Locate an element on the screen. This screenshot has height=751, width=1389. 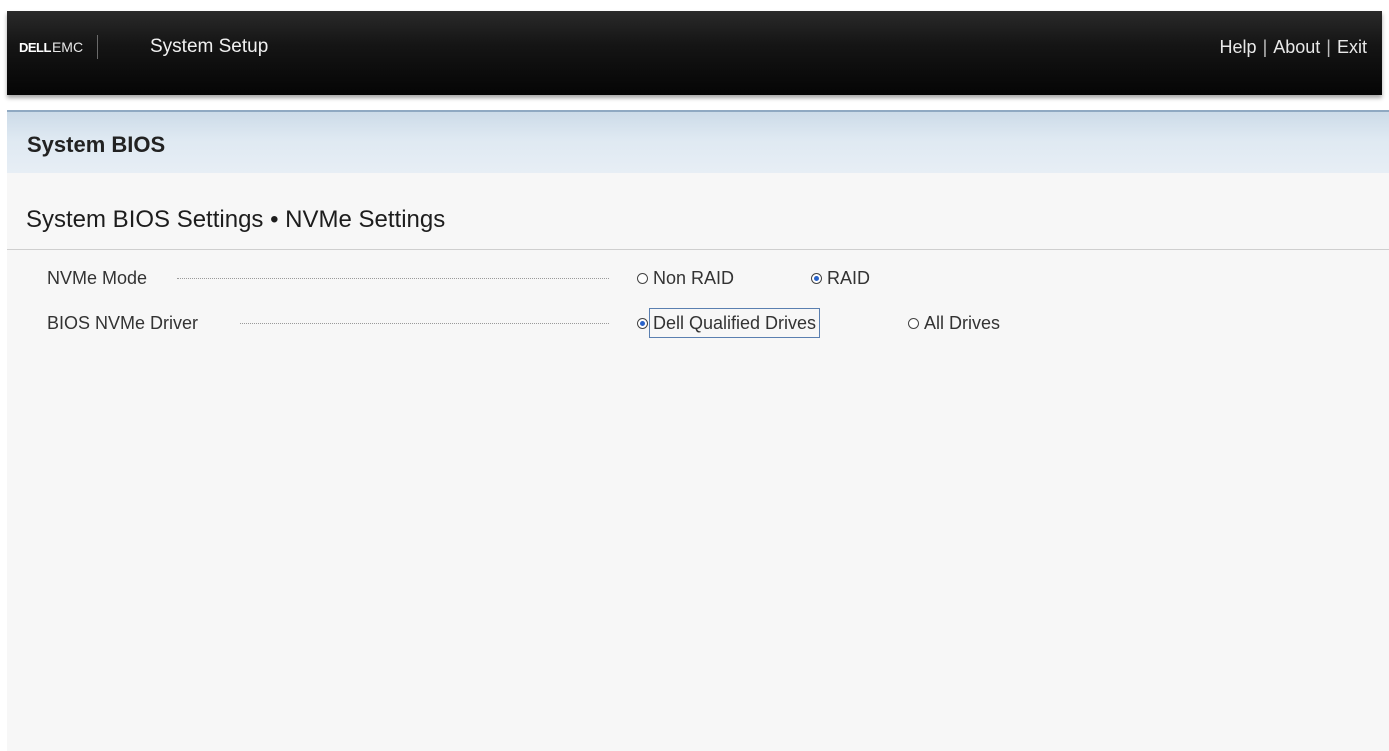
page-title: System BIOS is located at coordinates (96, 144).